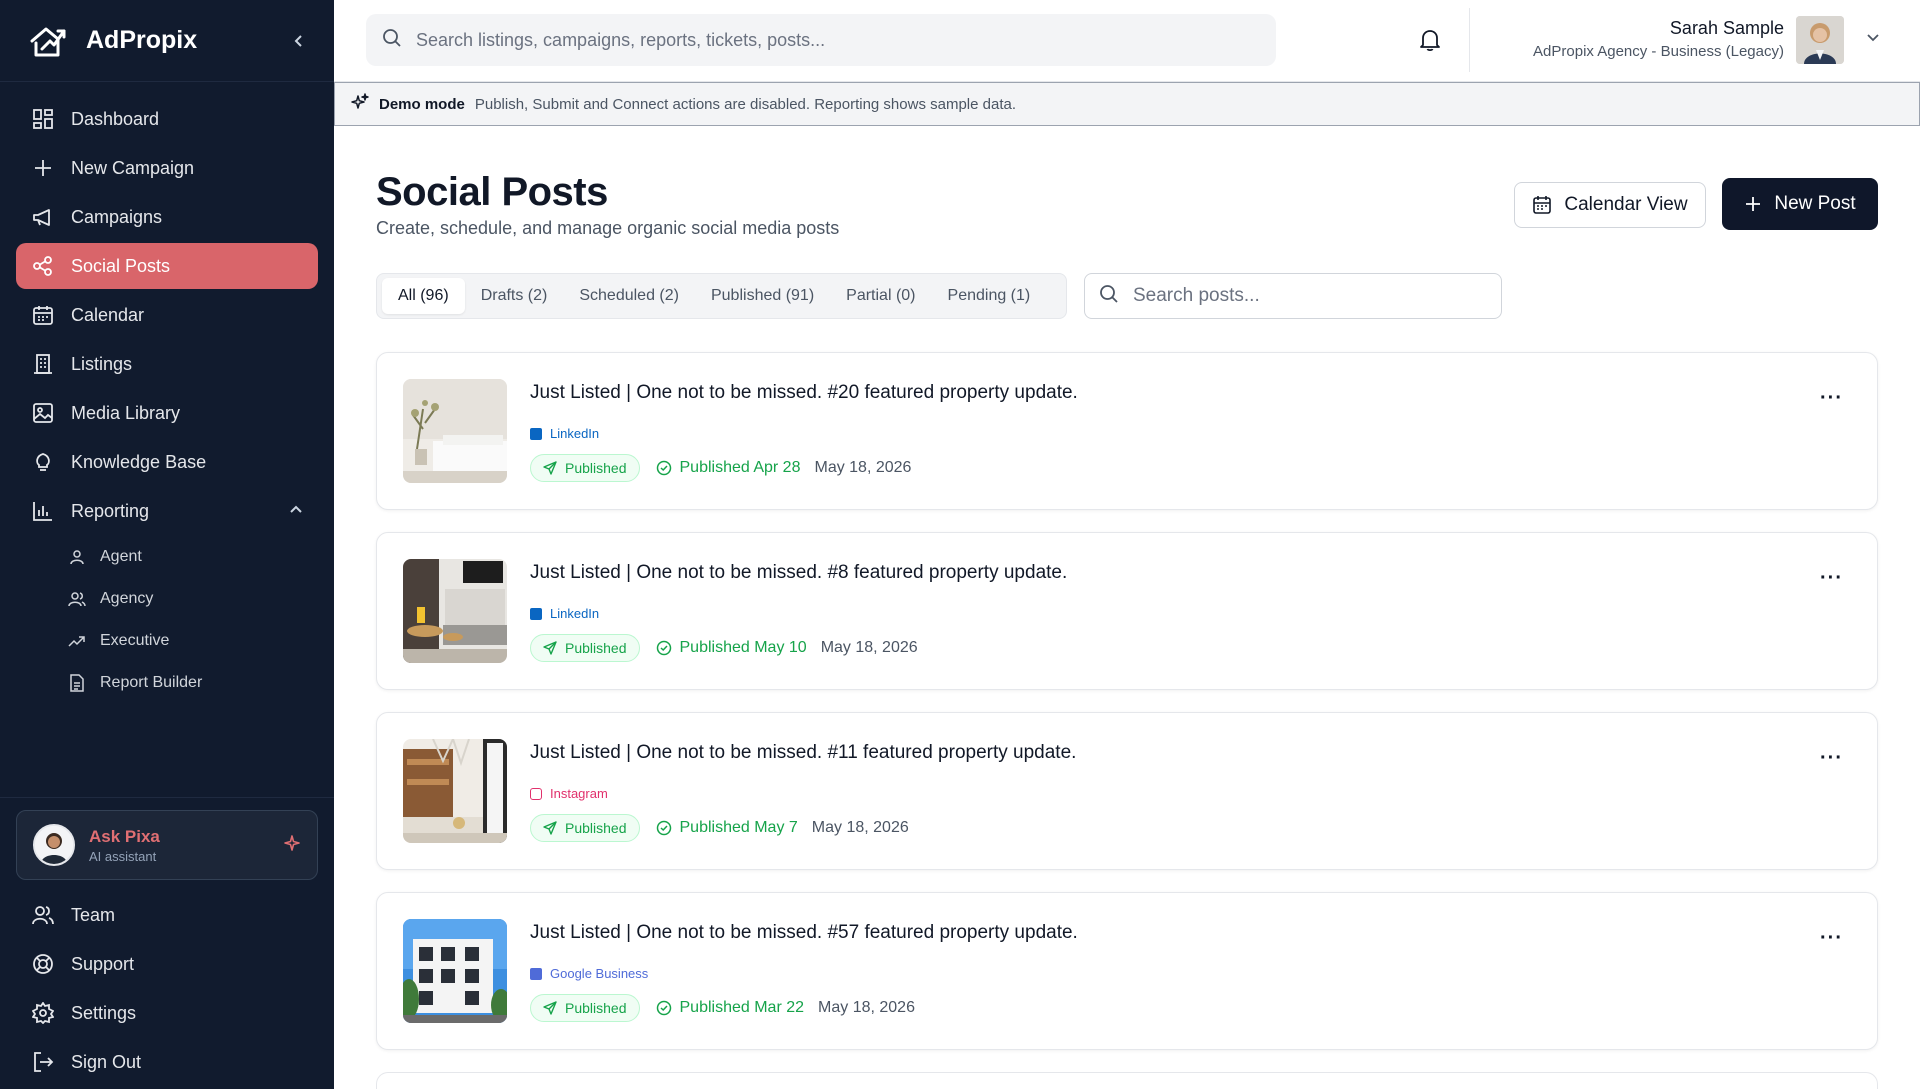 This screenshot has width=1920, height=1089. I want to click on sidebar-subitem-agency: Agency, so click(187, 599).